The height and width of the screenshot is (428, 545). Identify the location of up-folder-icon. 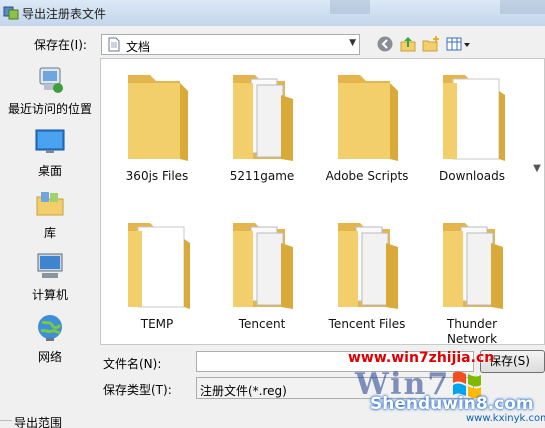
(408, 44).